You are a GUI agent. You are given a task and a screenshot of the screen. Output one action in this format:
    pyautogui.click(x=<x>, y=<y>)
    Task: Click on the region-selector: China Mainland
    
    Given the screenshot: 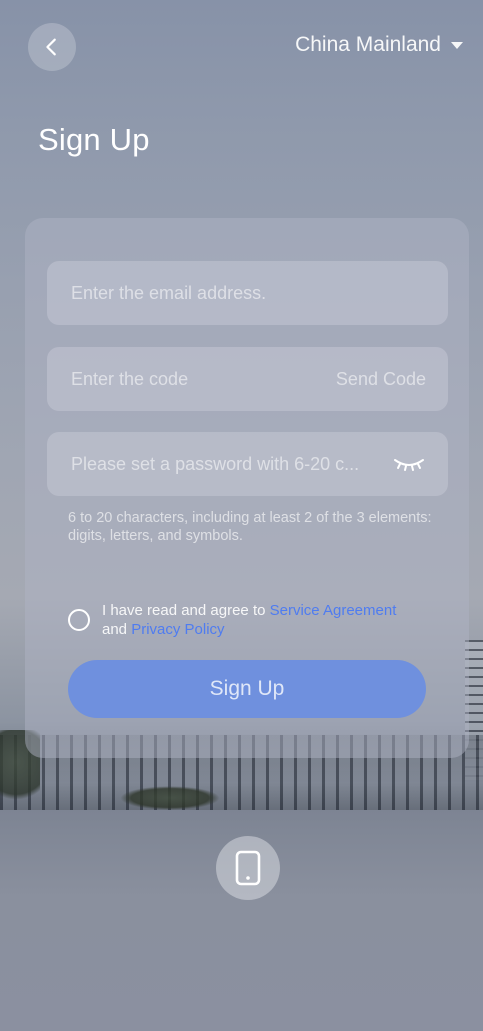 What is the action you would take?
    pyautogui.click(x=379, y=45)
    